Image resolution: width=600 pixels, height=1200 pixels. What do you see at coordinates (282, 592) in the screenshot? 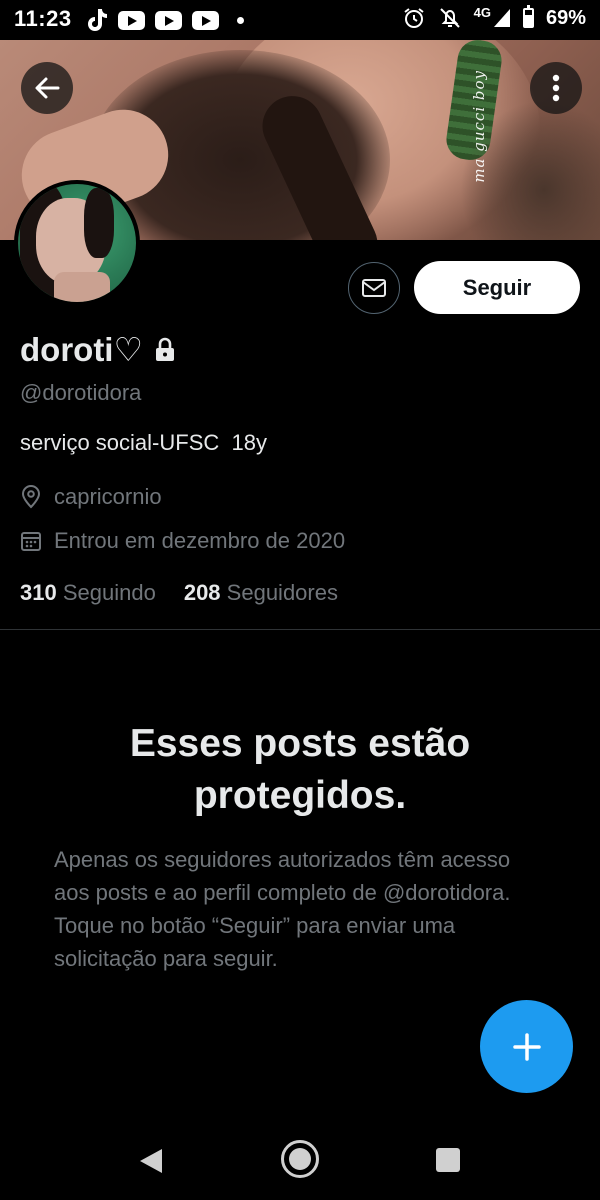
I see `followers-label: Seguidores` at bounding box center [282, 592].